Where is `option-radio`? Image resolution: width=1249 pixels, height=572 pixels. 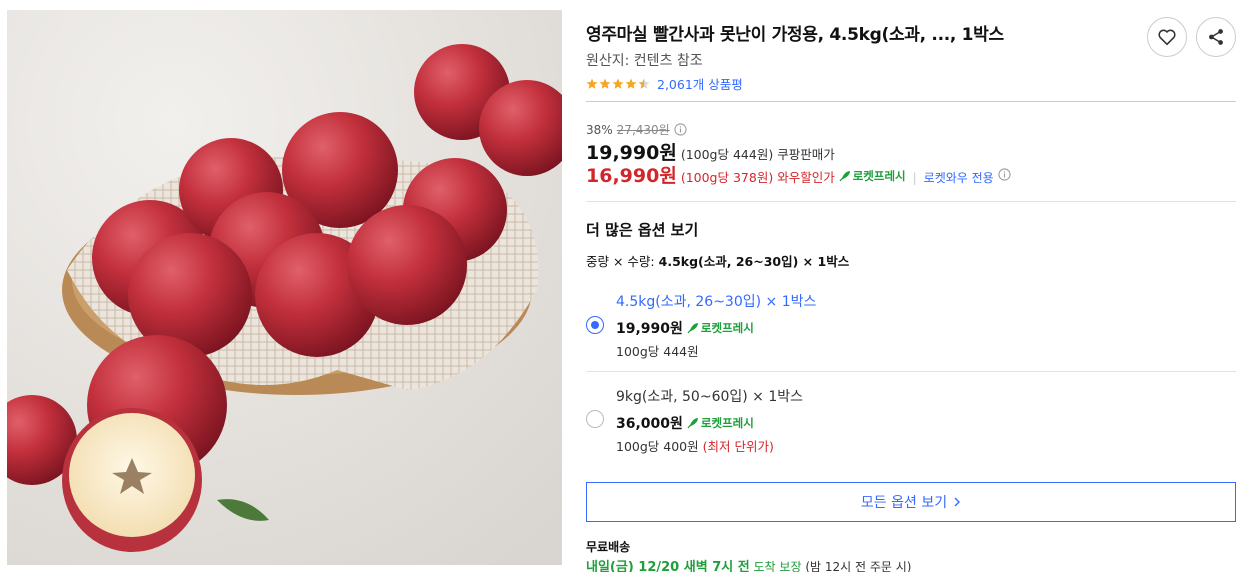
option-radio is located at coordinates (595, 419).